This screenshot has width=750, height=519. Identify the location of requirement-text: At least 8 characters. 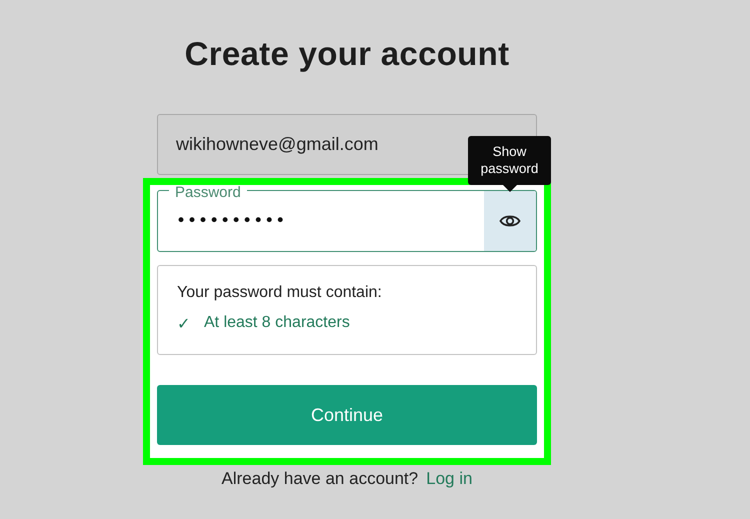
(277, 323).